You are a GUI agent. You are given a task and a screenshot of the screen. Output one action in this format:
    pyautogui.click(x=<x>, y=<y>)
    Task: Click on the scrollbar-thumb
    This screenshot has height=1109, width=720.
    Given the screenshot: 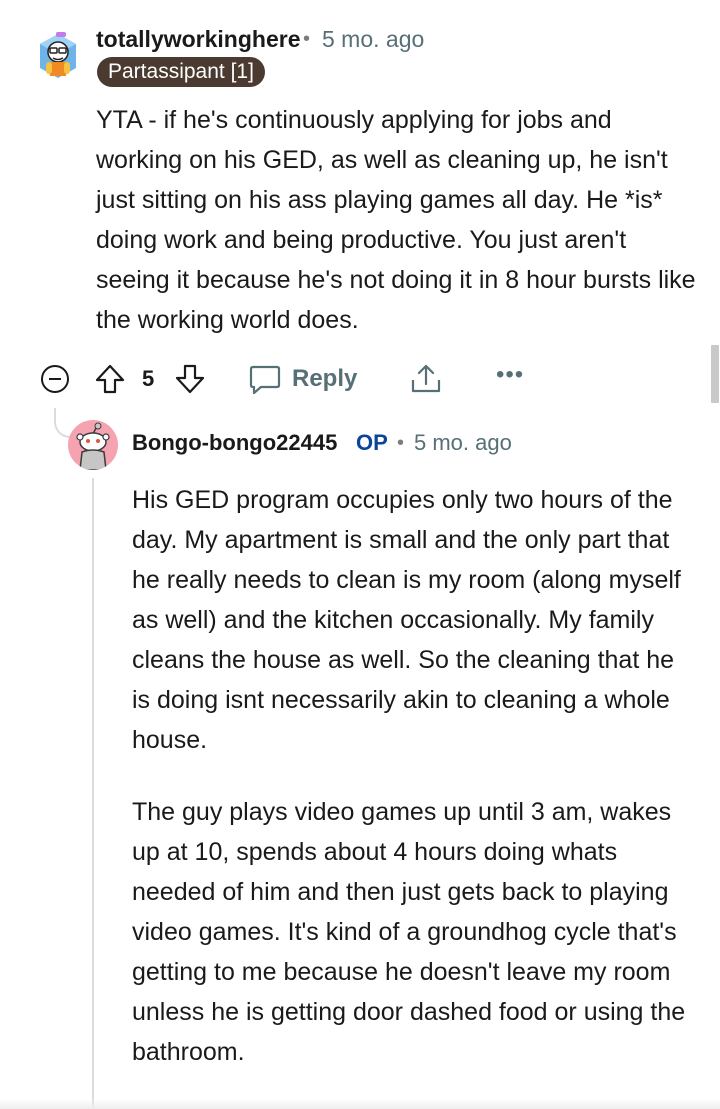 What is the action you would take?
    pyautogui.click(x=715, y=374)
    